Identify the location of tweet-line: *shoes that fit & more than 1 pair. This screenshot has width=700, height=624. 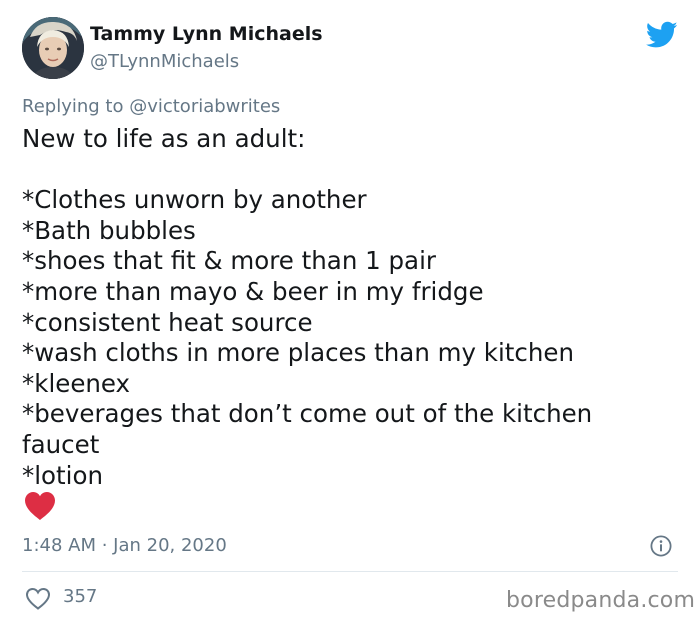
(229, 261).